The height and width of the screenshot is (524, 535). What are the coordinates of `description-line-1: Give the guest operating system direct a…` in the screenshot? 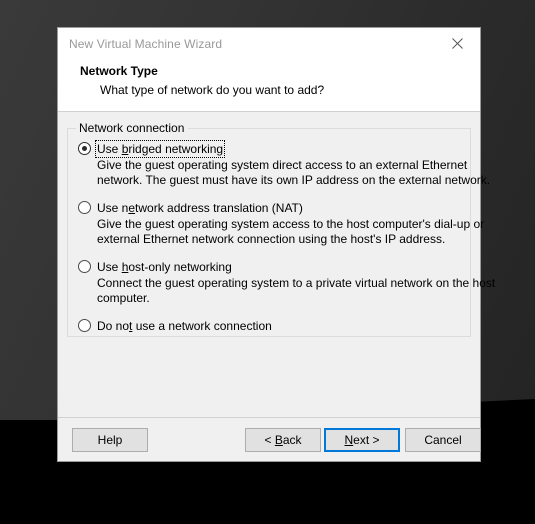 It's located at (282, 165).